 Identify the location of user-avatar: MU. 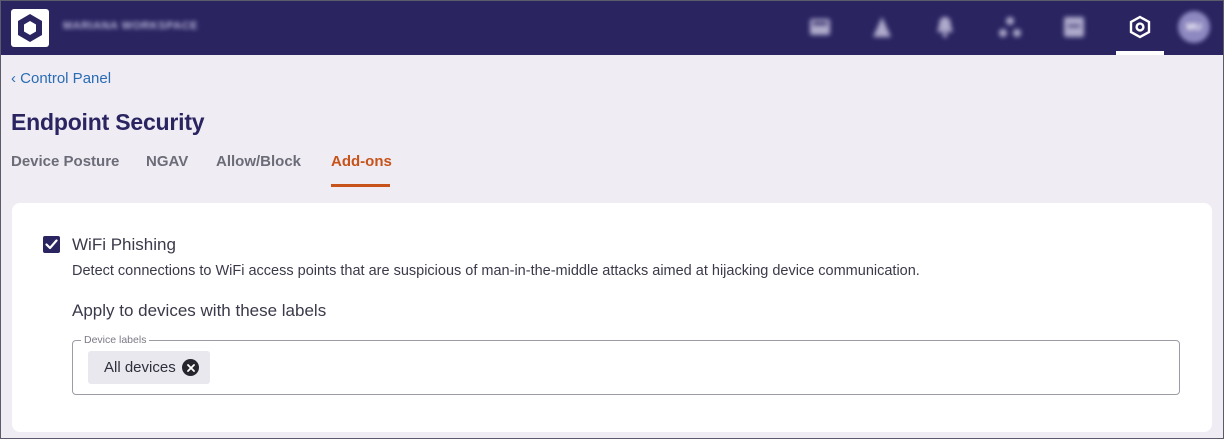
(1194, 27).